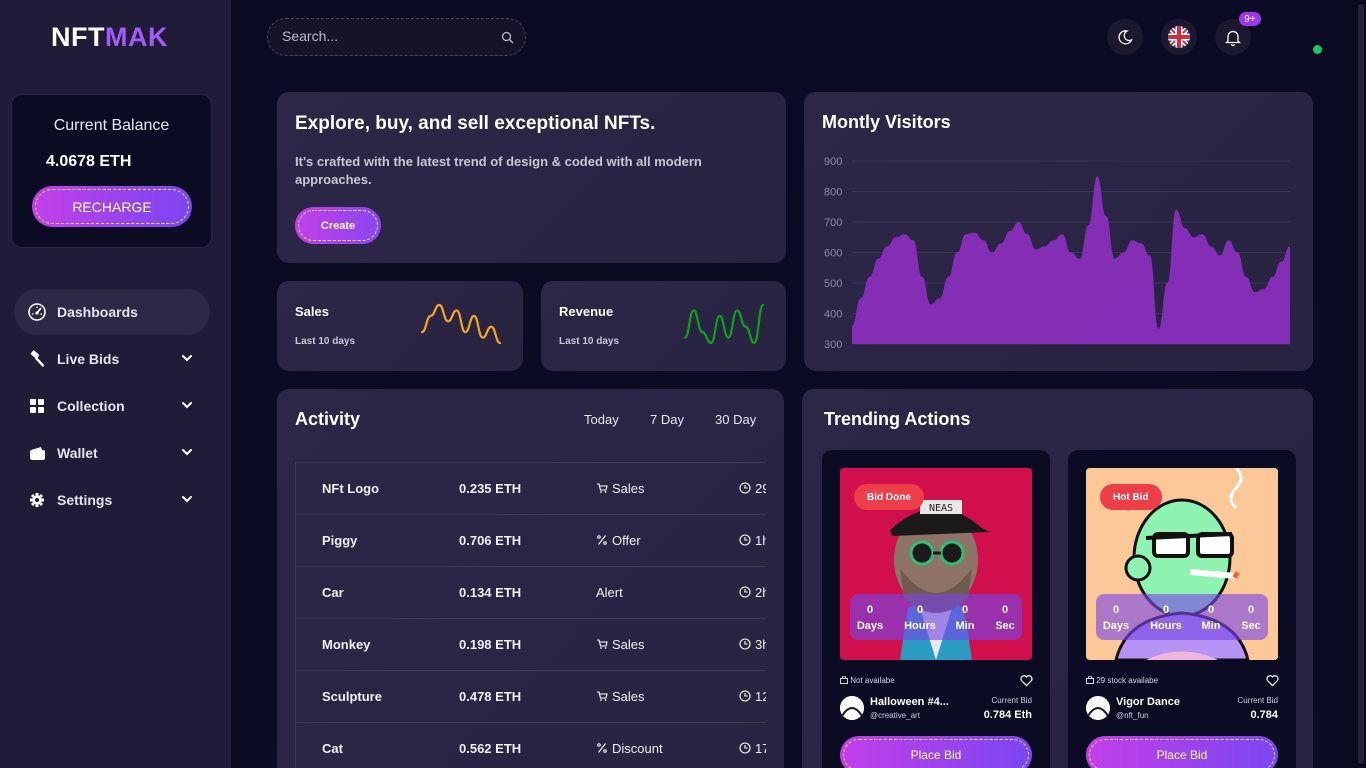 This screenshot has height=768, width=1366. I want to click on sidebar-item-live-bids: Live Bids, so click(112, 359).